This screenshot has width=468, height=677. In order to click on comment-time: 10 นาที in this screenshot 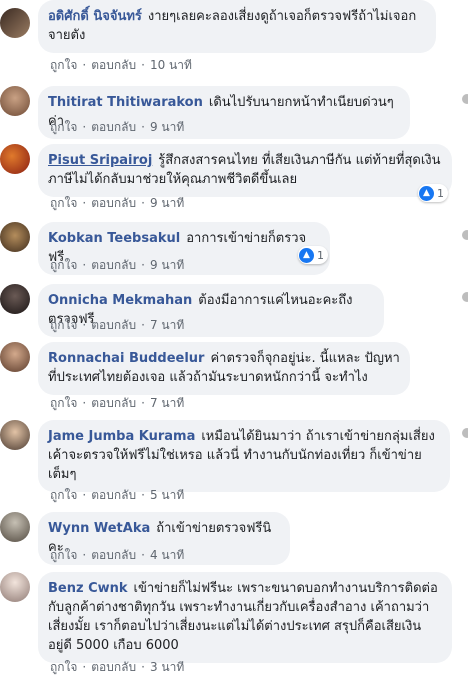, I will do `click(171, 65)`.